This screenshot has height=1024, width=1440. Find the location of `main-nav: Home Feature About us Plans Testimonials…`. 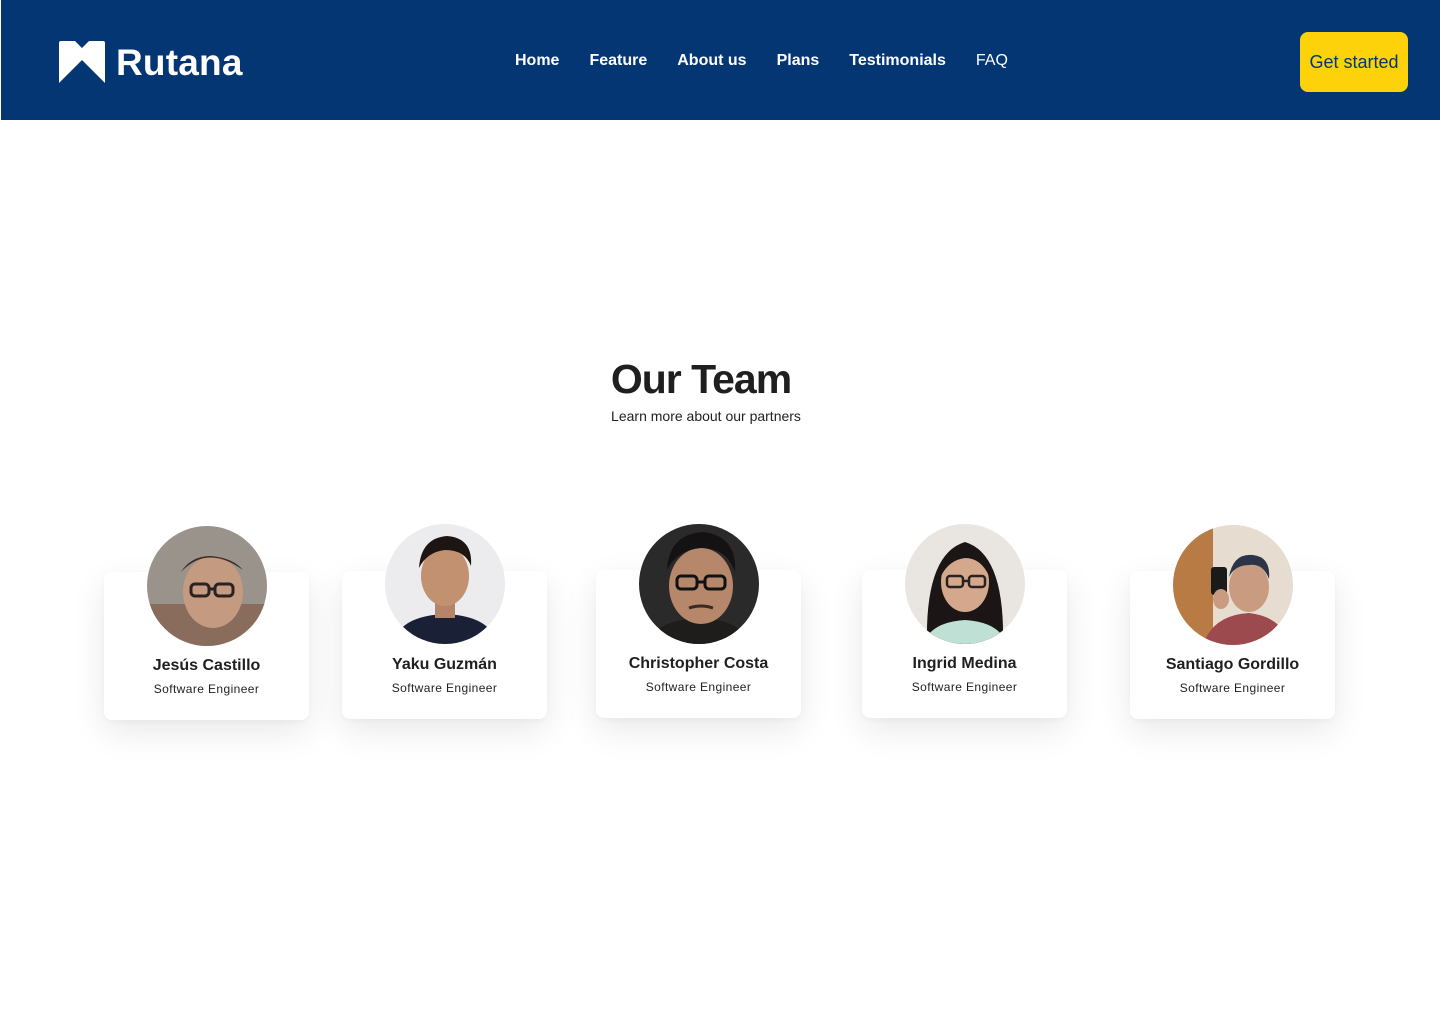

main-nav: Home Feature About us Plans Testimonials… is located at coordinates (761, 61).